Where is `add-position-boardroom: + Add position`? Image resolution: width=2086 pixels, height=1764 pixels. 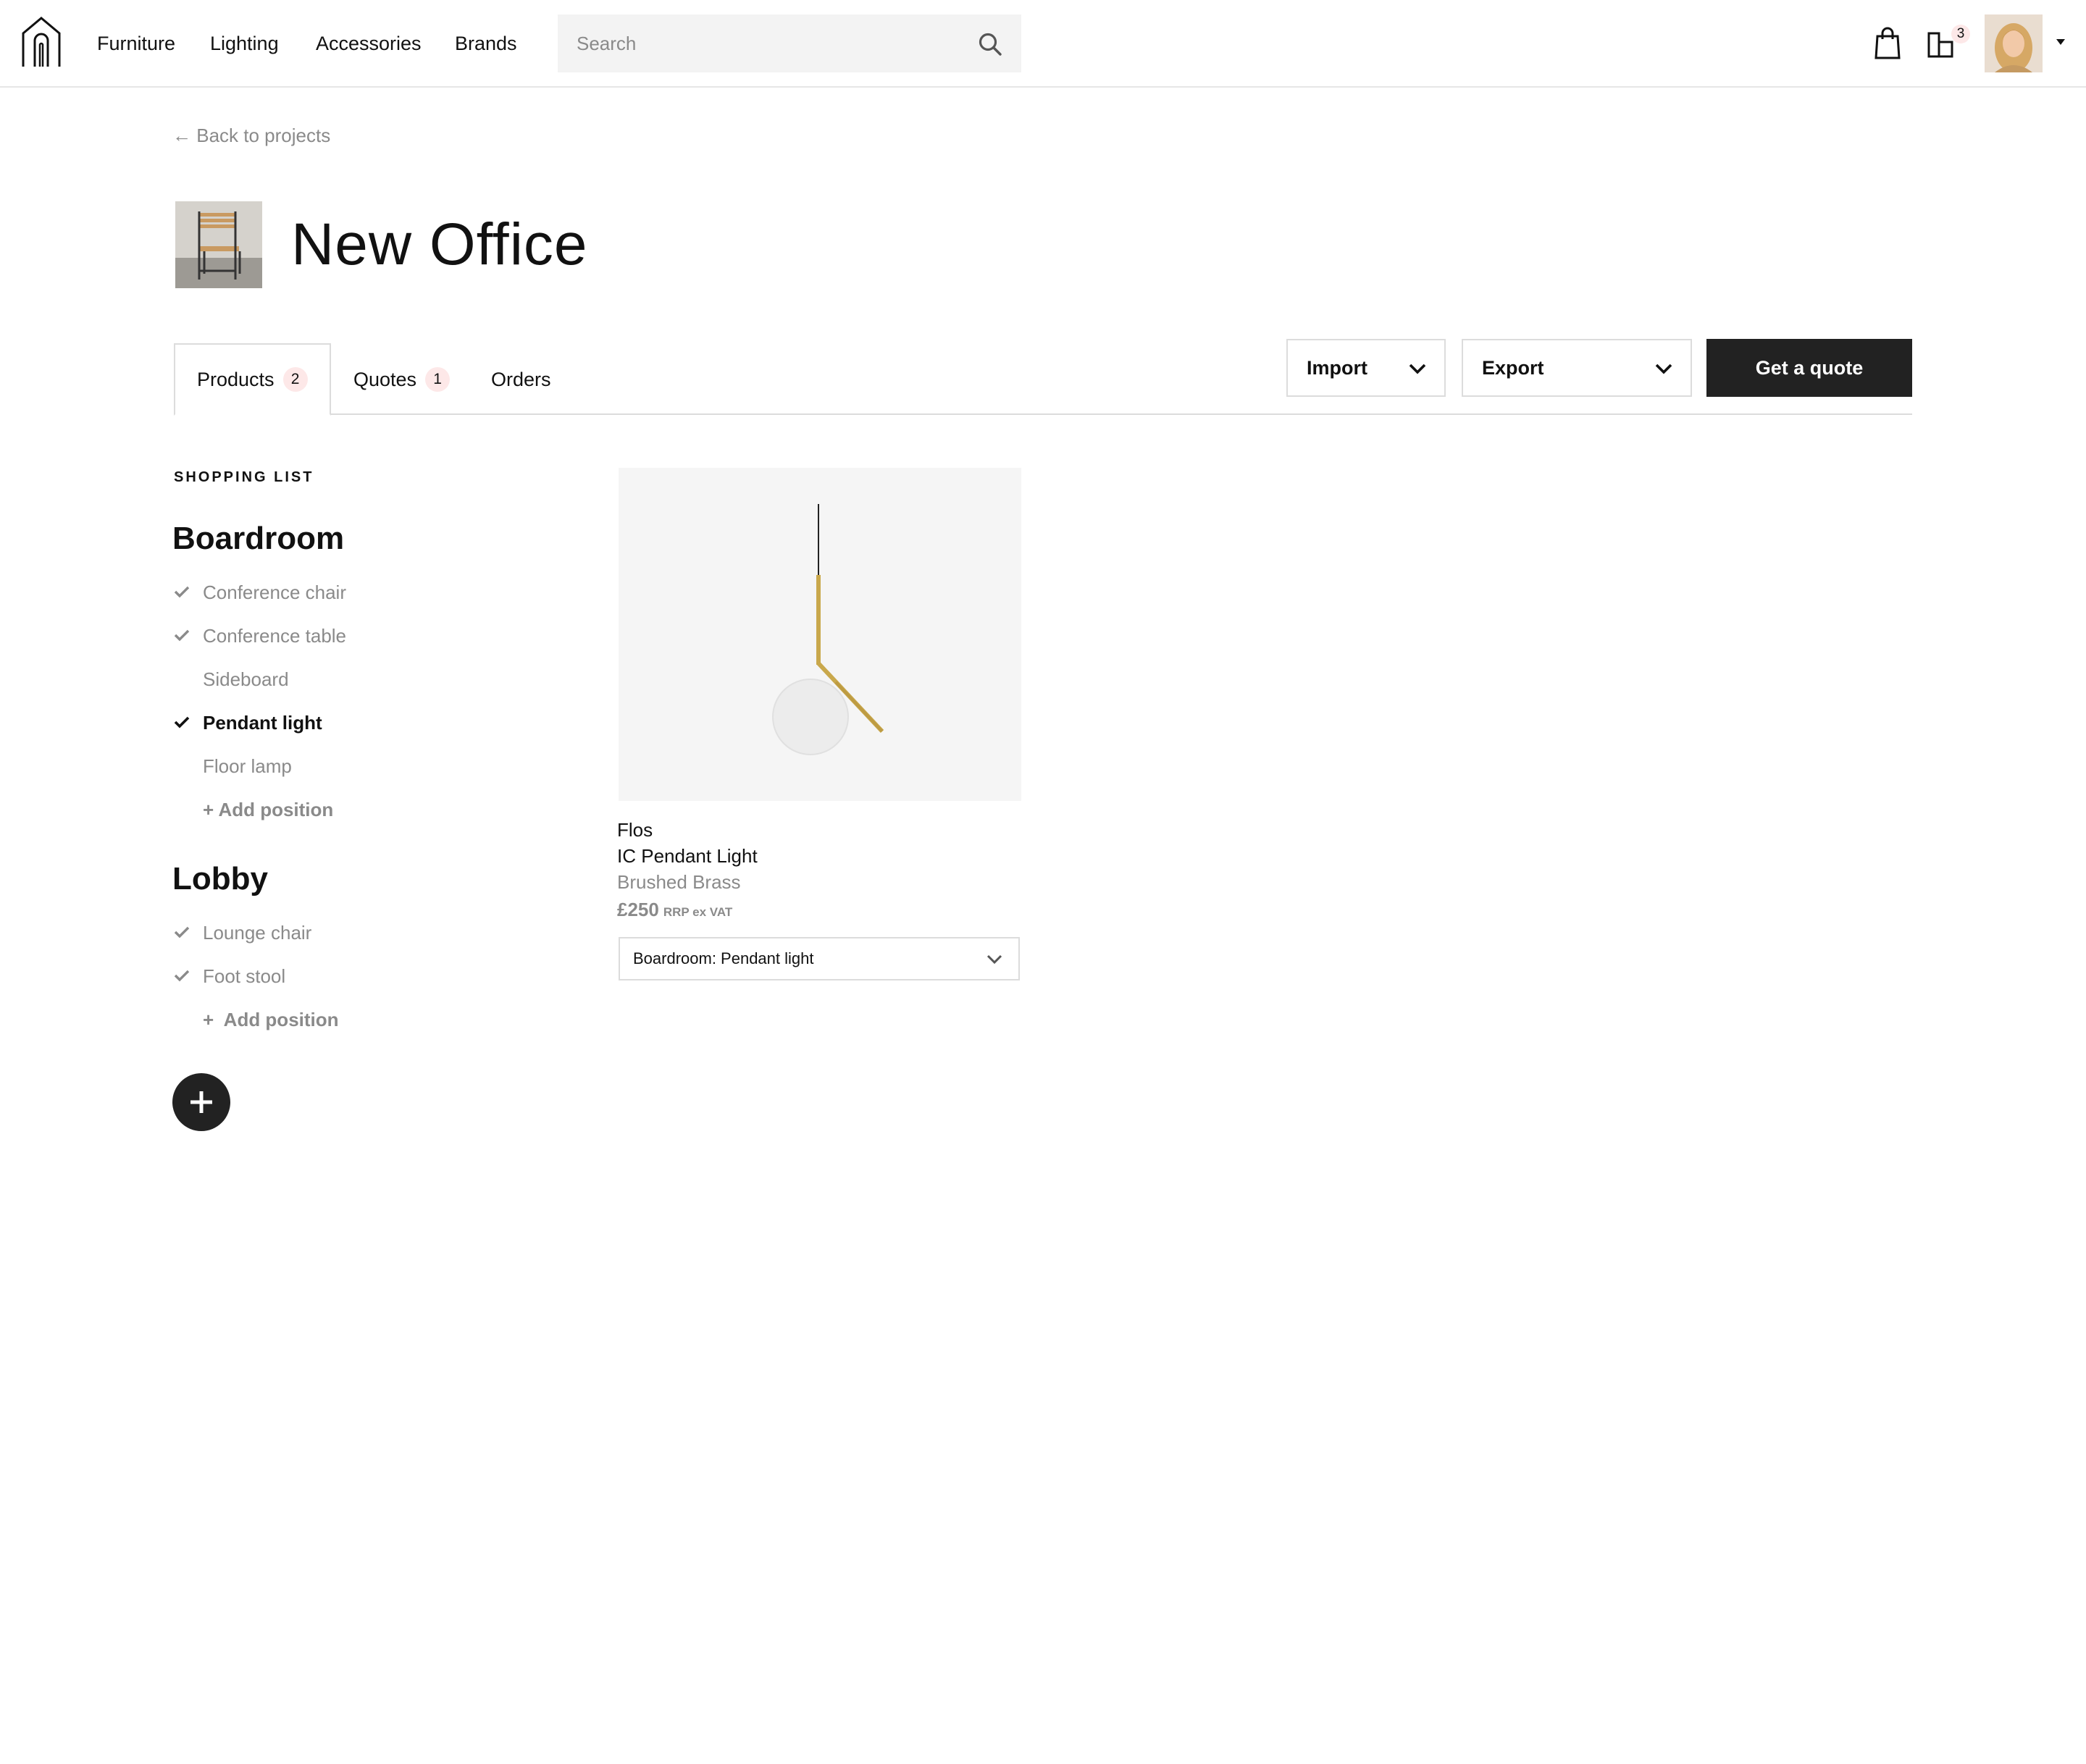
add-position-boardroom: + Add position is located at coordinates (268, 810).